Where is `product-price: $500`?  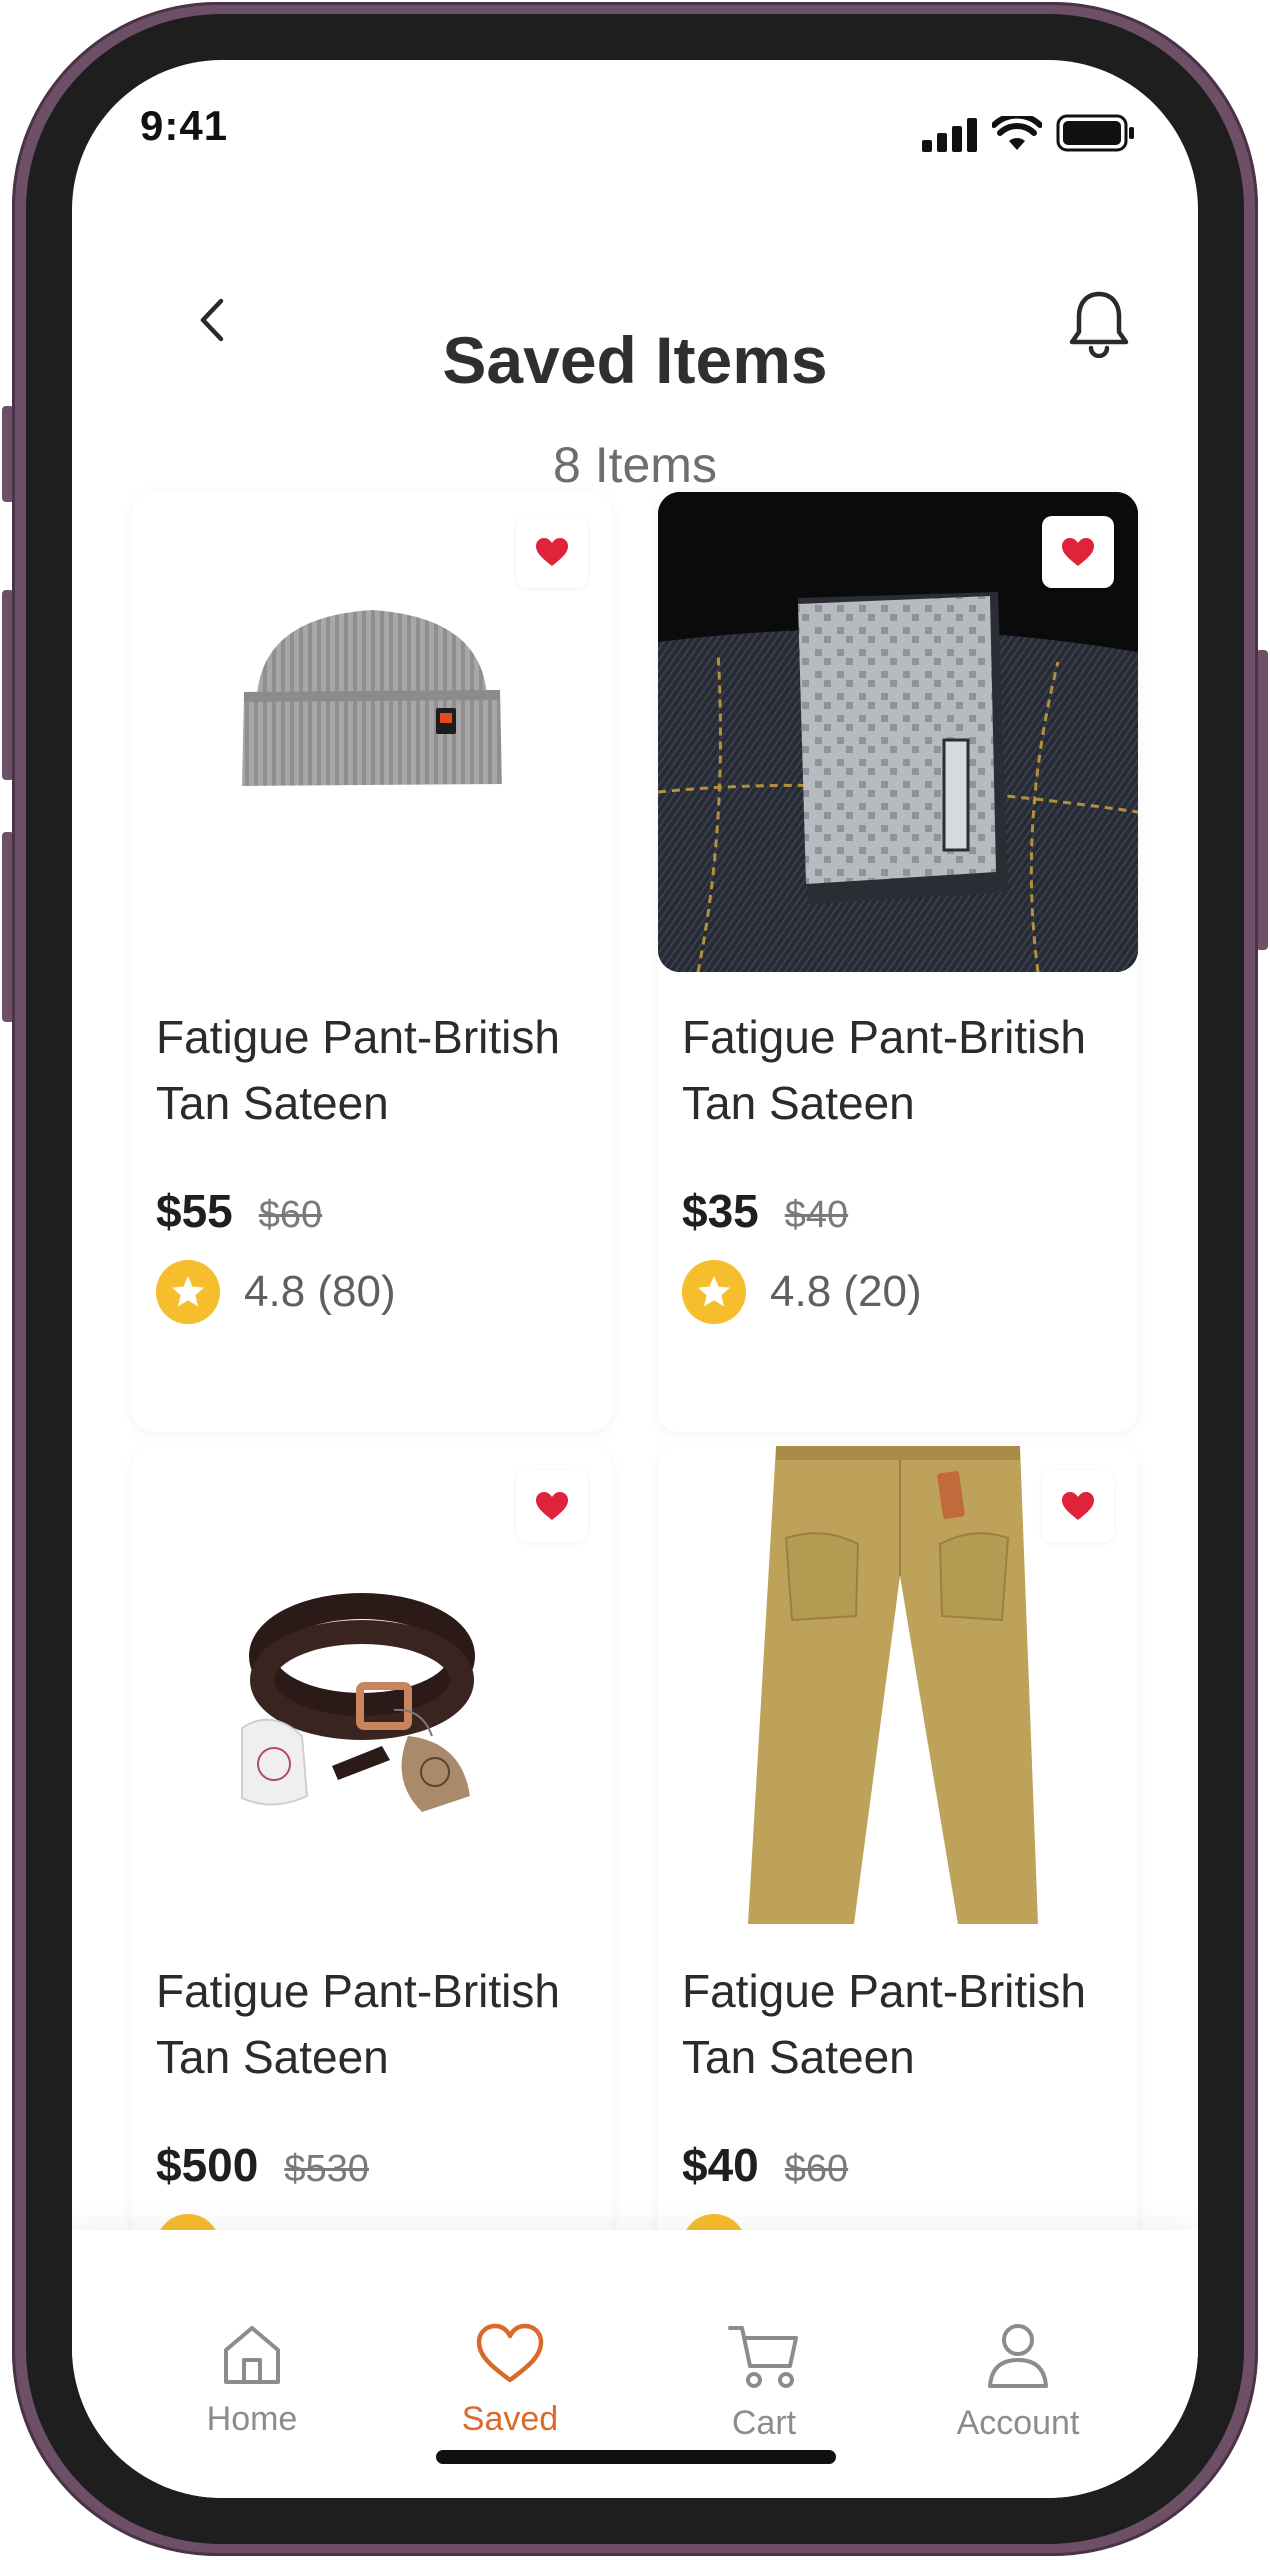 product-price: $500 is located at coordinates (207, 2165).